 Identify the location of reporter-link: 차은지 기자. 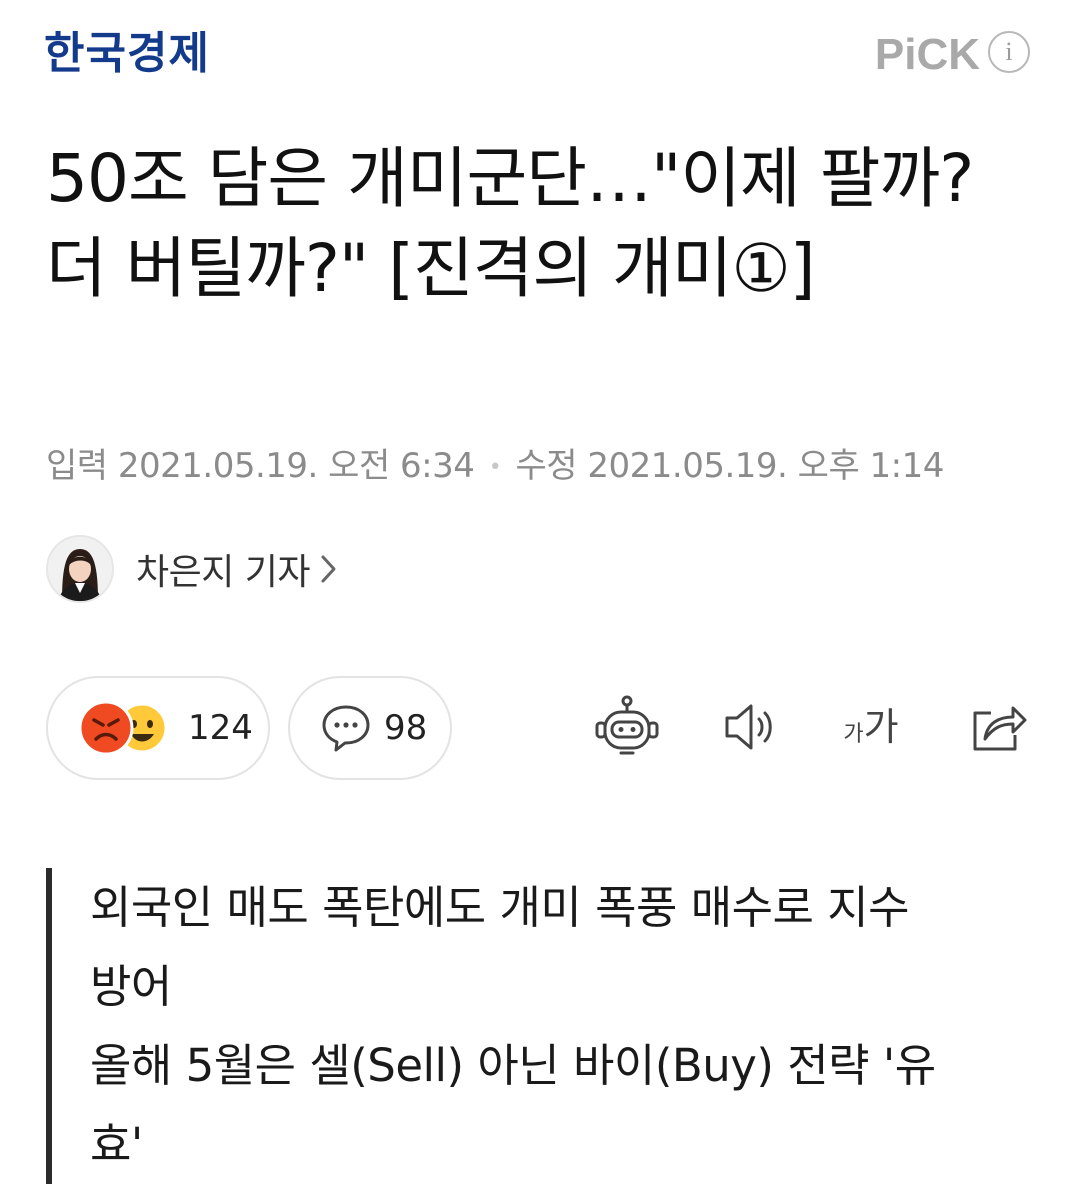
(192, 569).